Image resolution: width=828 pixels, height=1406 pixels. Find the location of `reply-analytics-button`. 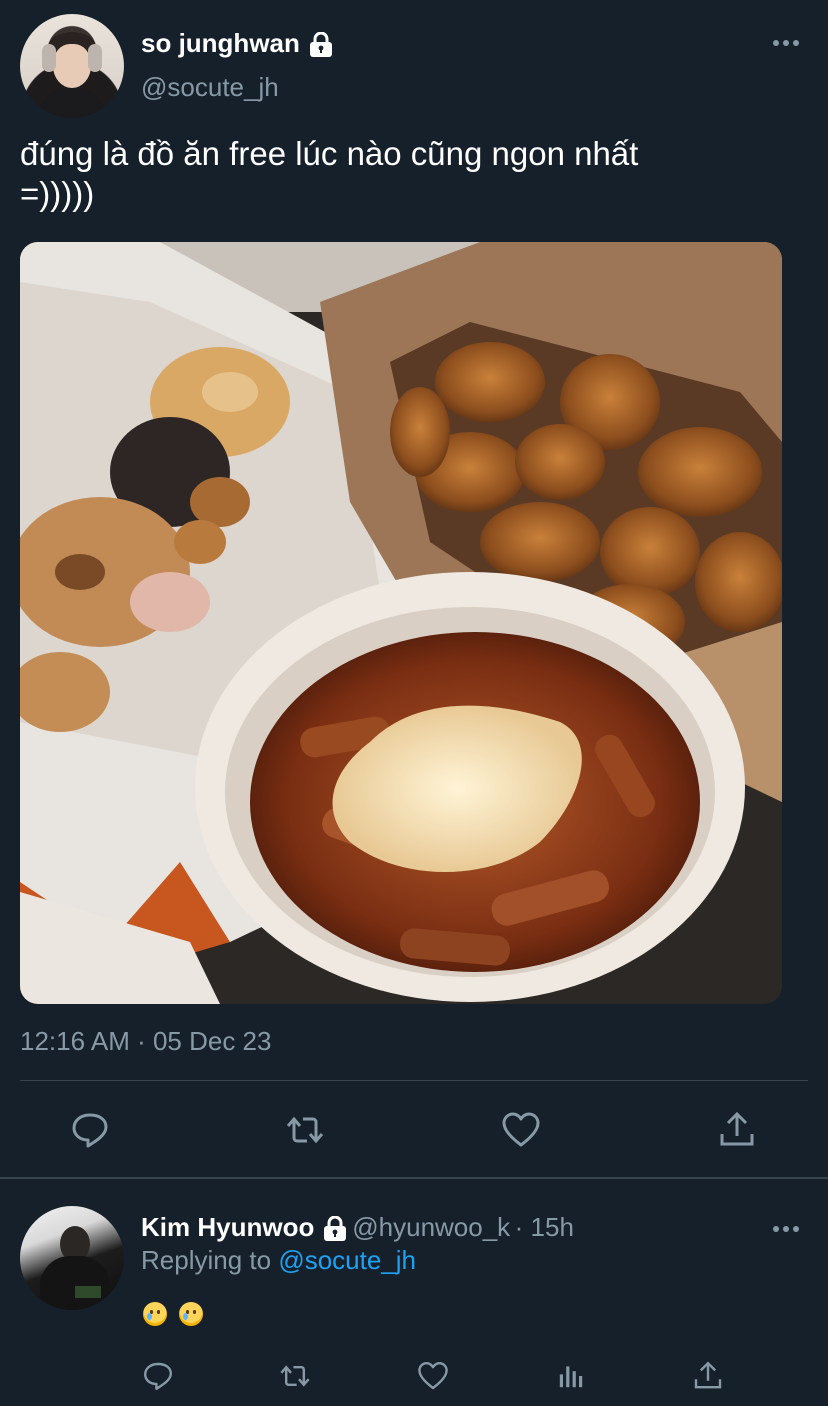

reply-analytics-button is located at coordinates (571, 1376).